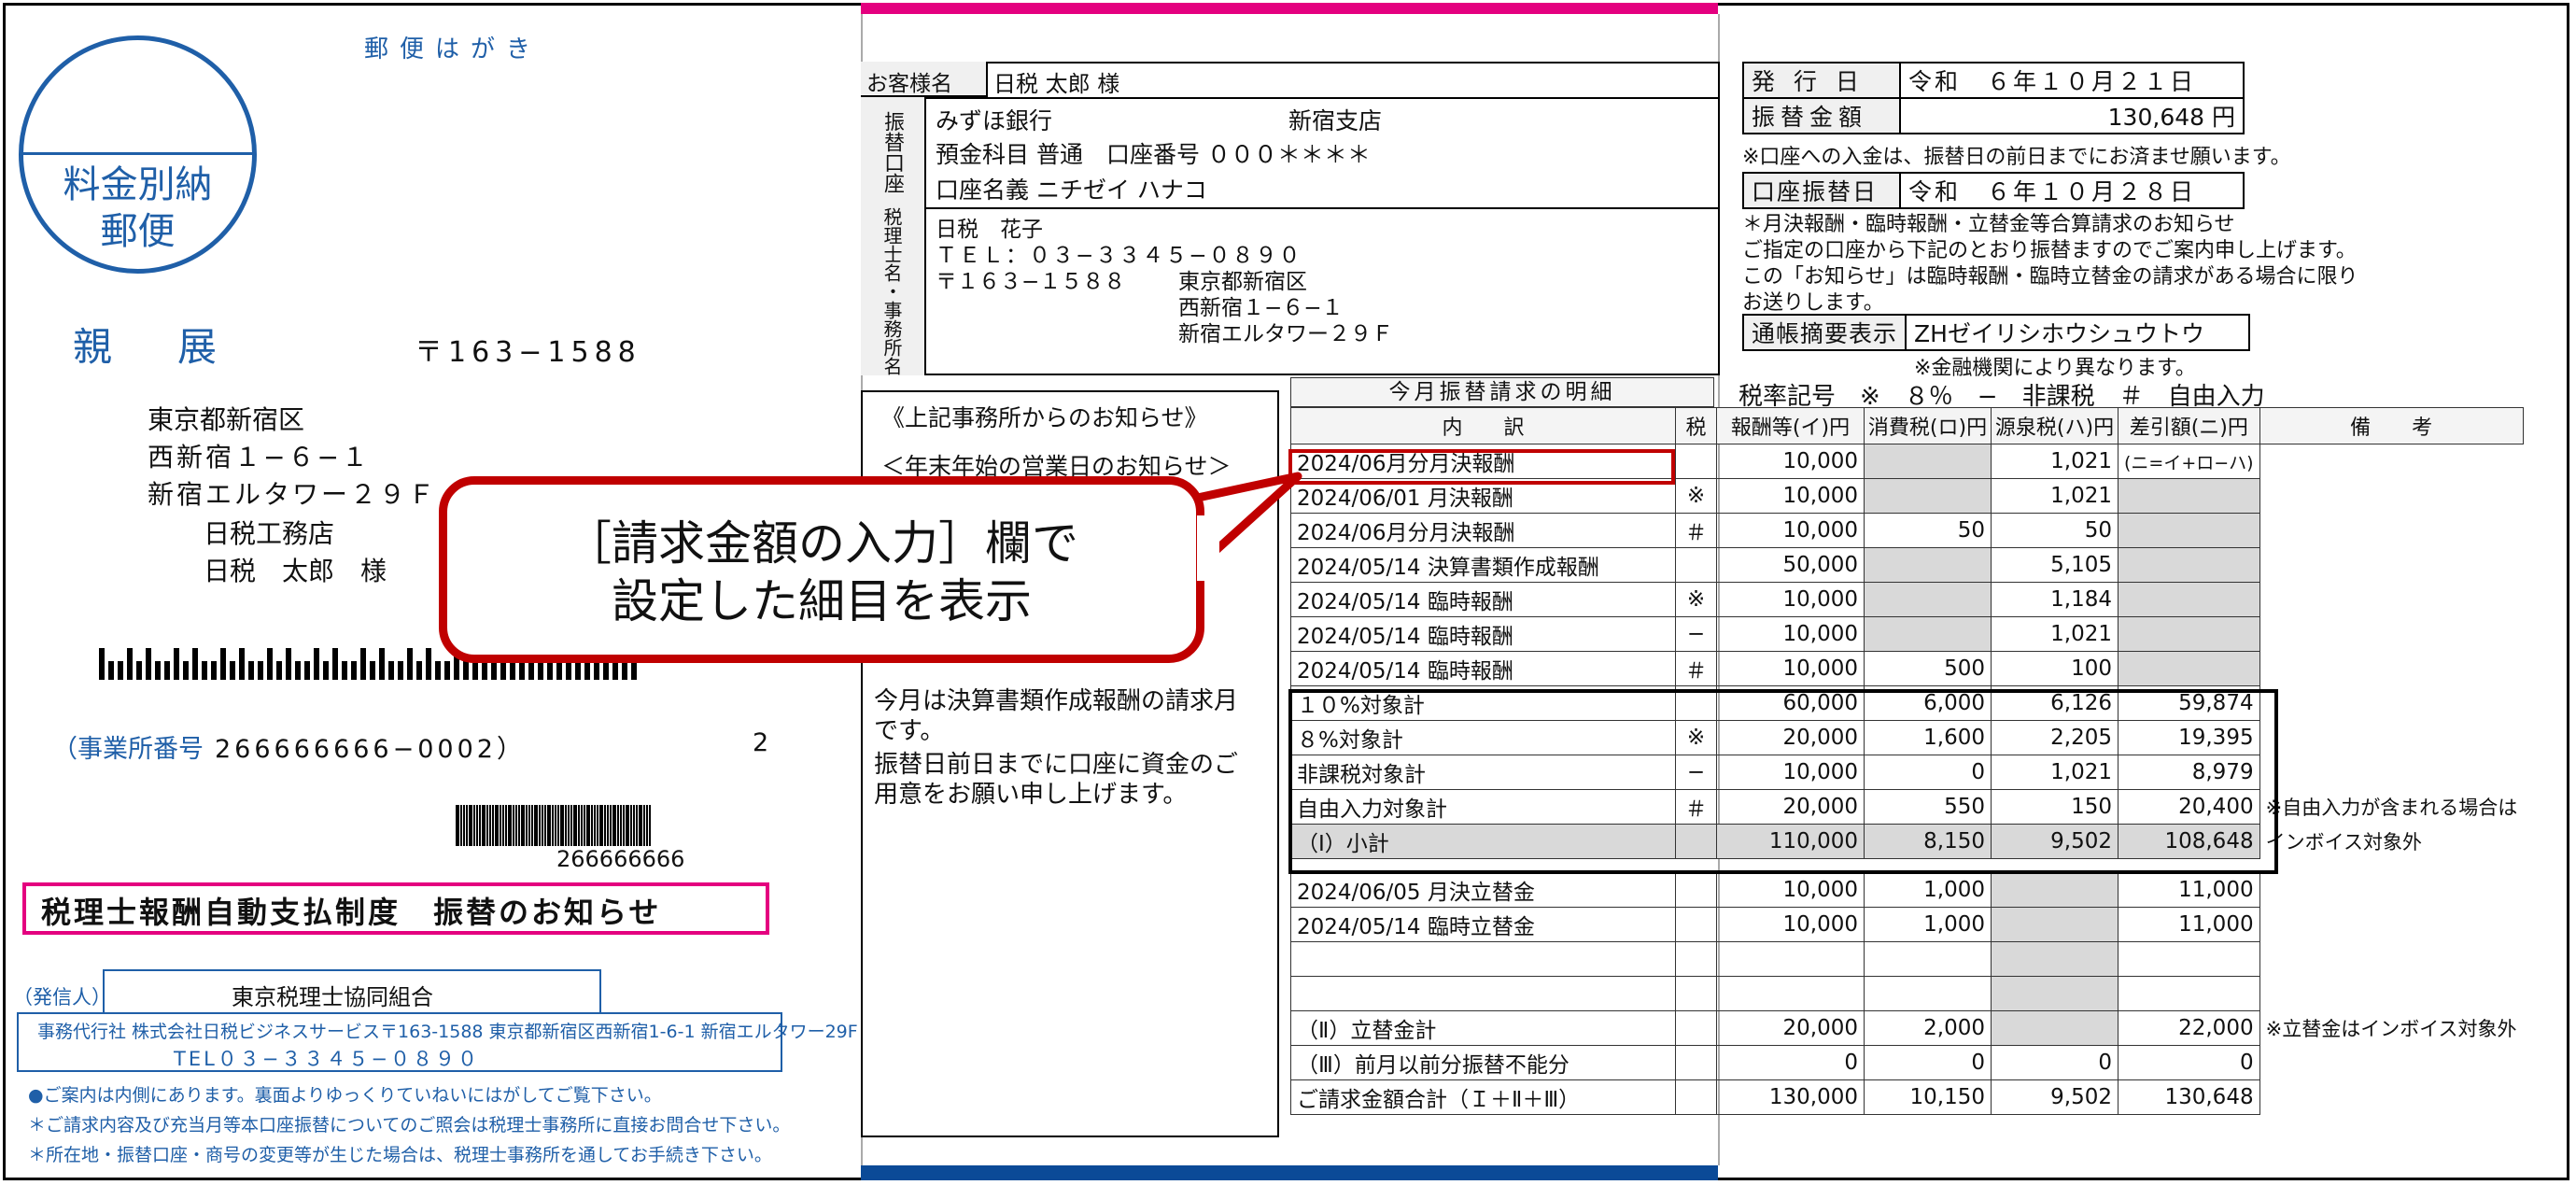 This screenshot has width=2576, height=1185. What do you see at coordinates (1907, 668) in the screenshot?
I see `table-row: 2024/05/14 臨時報酬＃ 10,000 500 100` at bounding box center [1907, 668].